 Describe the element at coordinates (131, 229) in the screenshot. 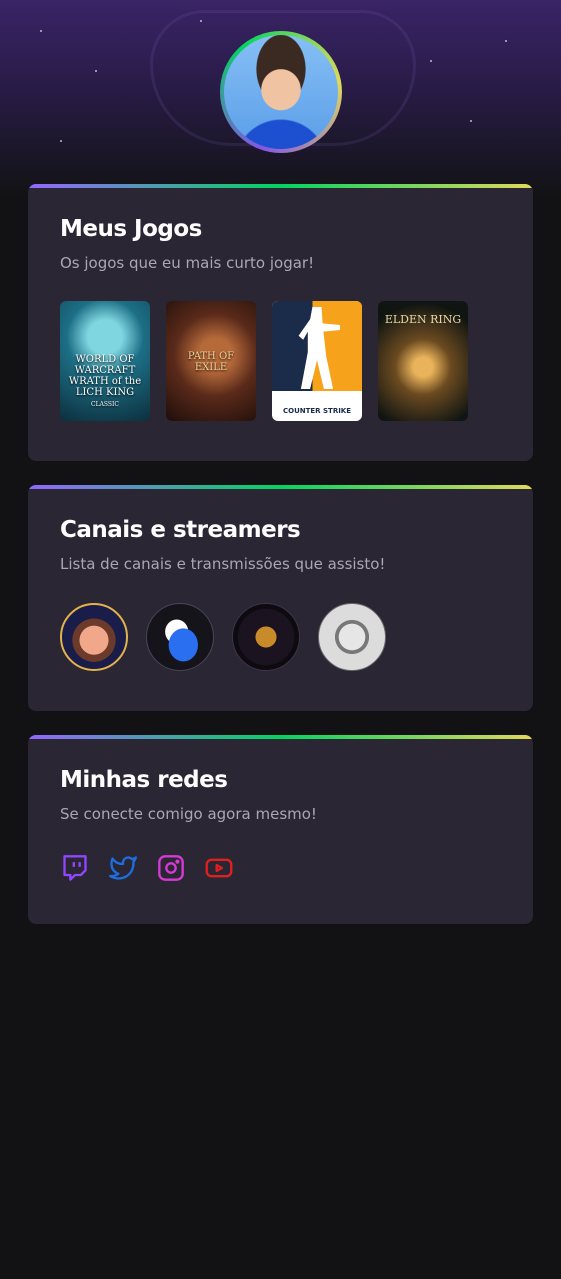

I see `games-title: Meus Jogos` at that location.